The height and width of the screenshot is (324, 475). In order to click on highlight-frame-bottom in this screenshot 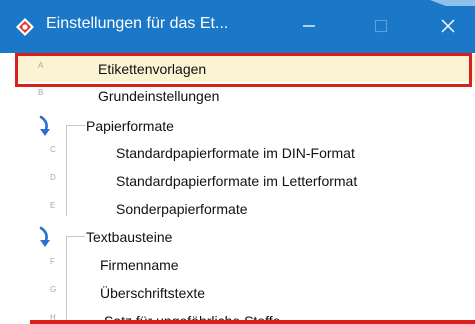, I will do `click(252, 322)`.